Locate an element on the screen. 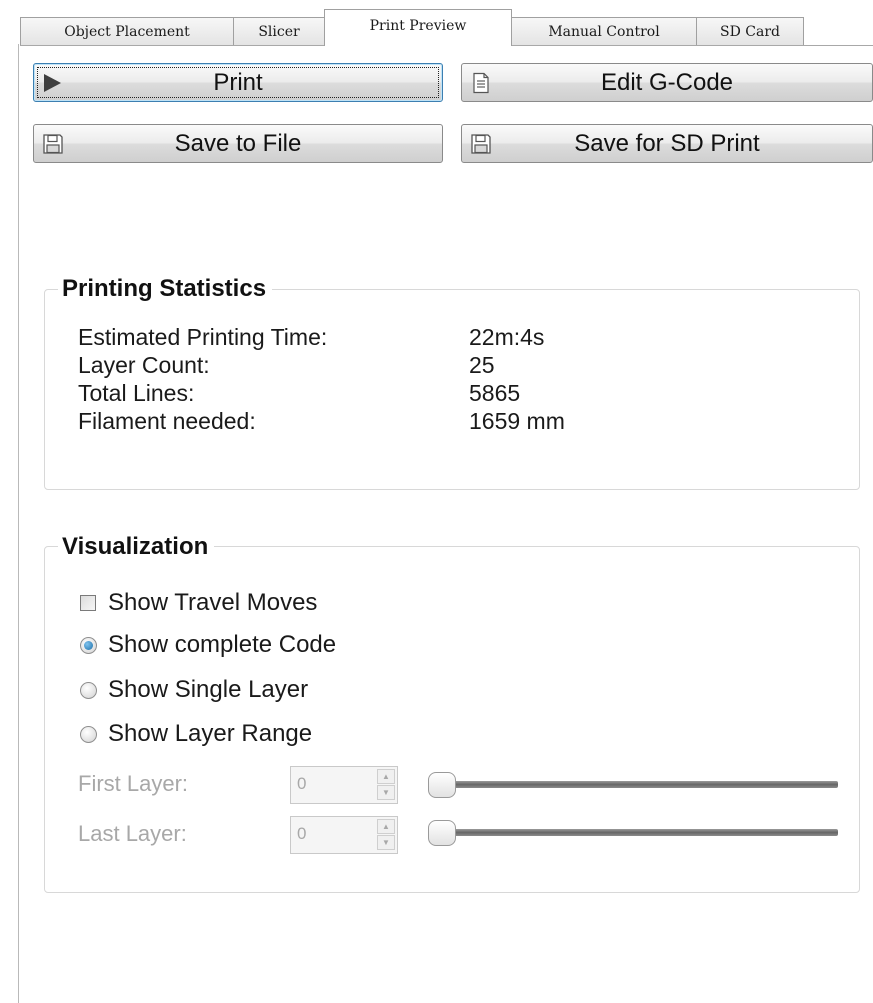 The width and height of the screenshot is (873, 1003). radio-selected is located at coordinates (88, 645).